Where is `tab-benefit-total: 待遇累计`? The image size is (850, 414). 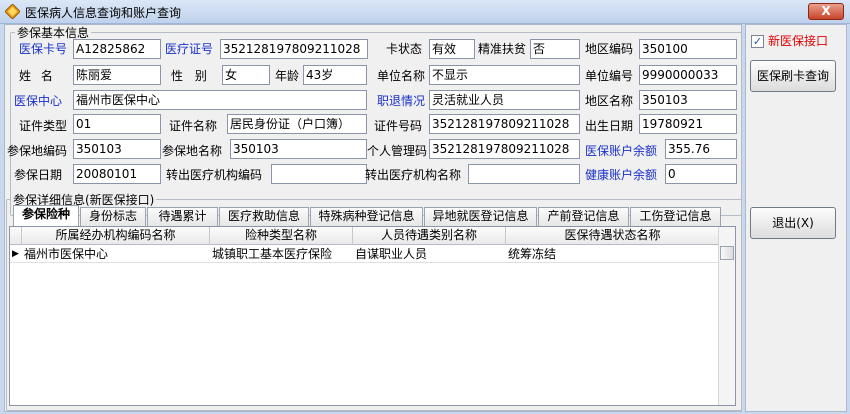 tab-benefit-total: 待遇累计 is located at coordinates (182, 216).